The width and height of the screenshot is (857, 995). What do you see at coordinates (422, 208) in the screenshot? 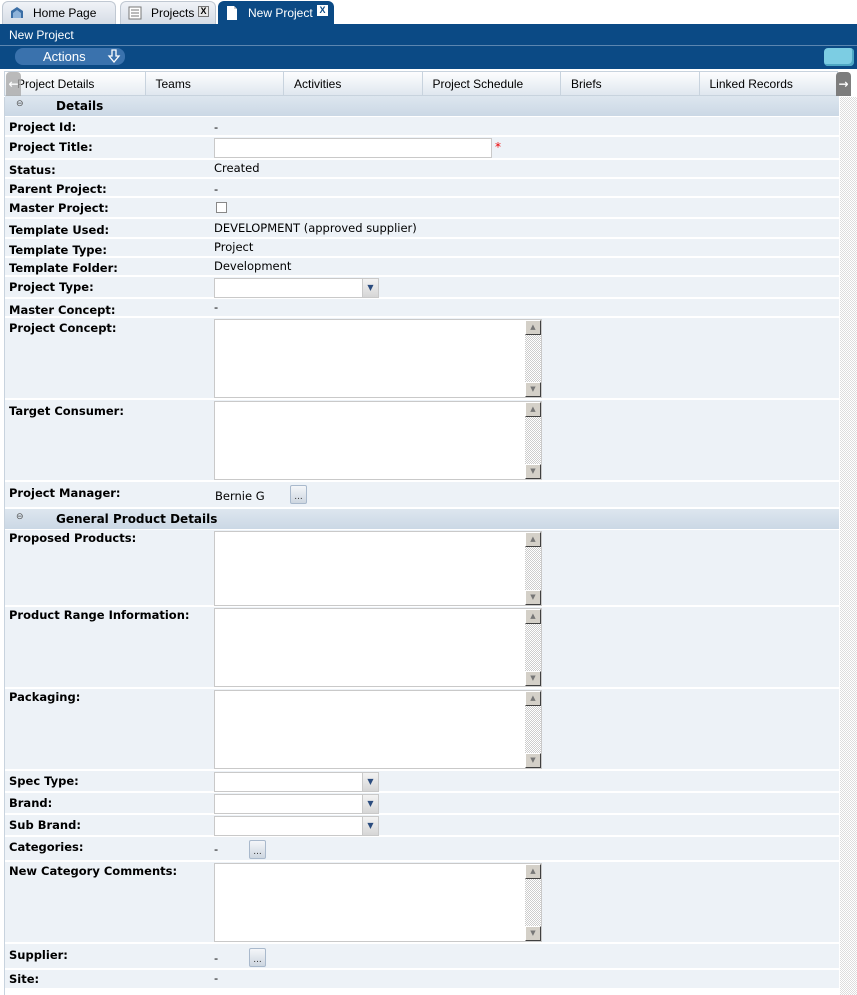
I see `field-master-project: Master Project:` at bounding box center [422, 208].